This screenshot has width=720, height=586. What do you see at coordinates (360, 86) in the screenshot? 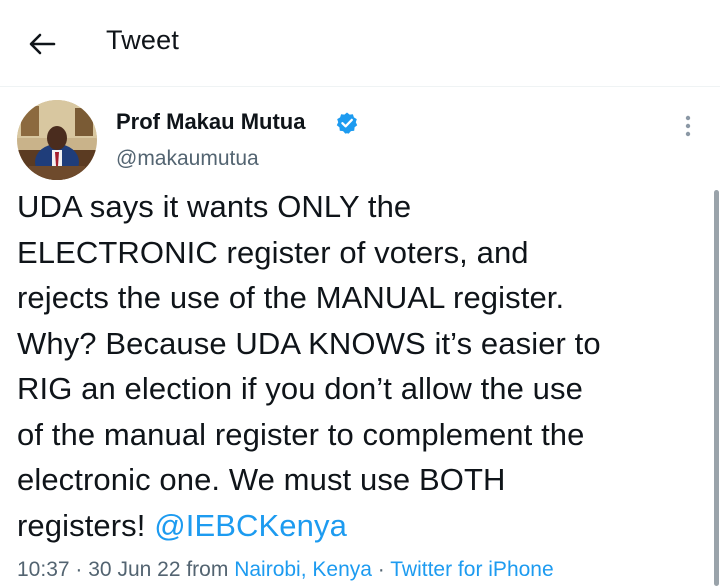
I see `header-divider` at bounding box center [360, 86].